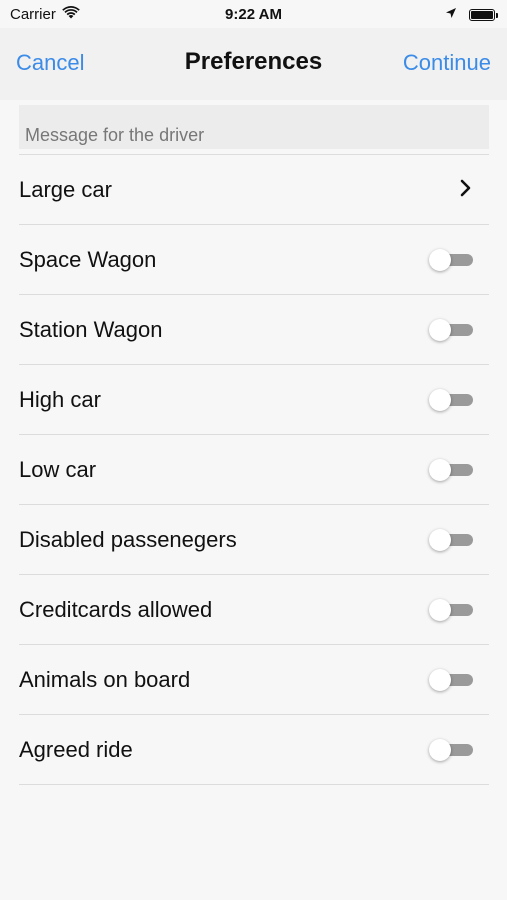  What do you see at coordinates (128, 539) in the screenshot?
I see `row-label: Disabled passenegers` at bounding box center [128, 539].